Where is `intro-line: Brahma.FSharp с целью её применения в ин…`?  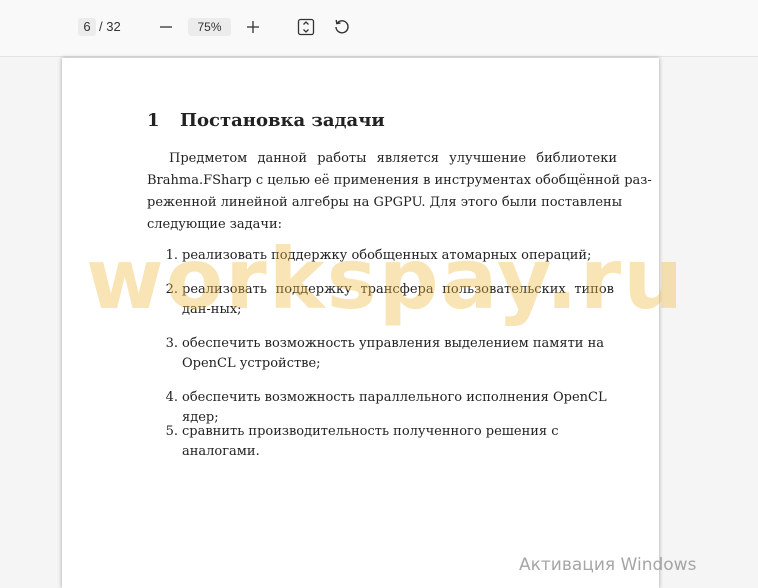 intro-line: Brahma.FSharp с целью её применения в ин… is located at coordinates (399, 180).